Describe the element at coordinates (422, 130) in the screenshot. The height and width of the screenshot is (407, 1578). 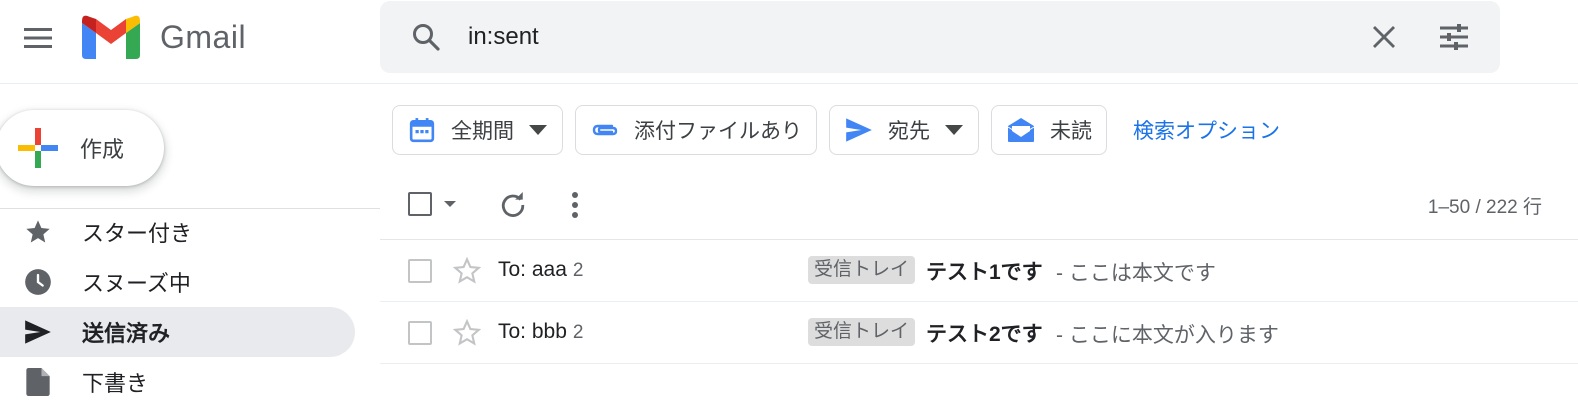
I see `calendar-icon` at that location.